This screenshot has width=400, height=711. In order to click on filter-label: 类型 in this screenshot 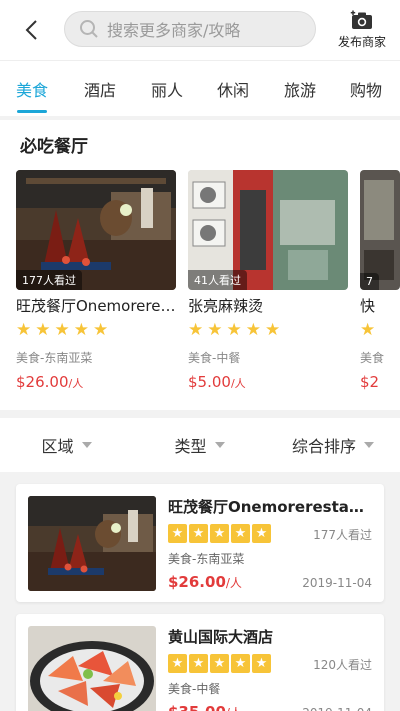, I will do `click(190, 446)`.